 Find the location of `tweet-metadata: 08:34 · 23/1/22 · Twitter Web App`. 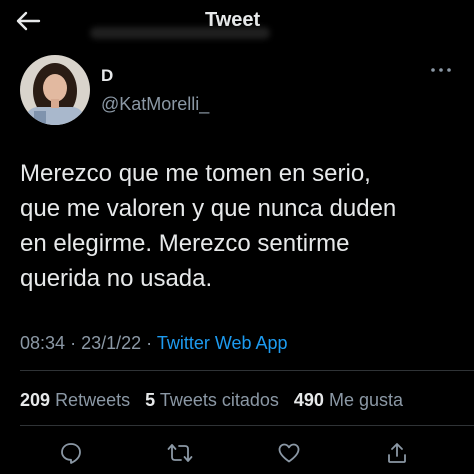

tweet-metadata: 08:34 · 23/1/22 · Twitter Web App is located at coordinates (154, 343).